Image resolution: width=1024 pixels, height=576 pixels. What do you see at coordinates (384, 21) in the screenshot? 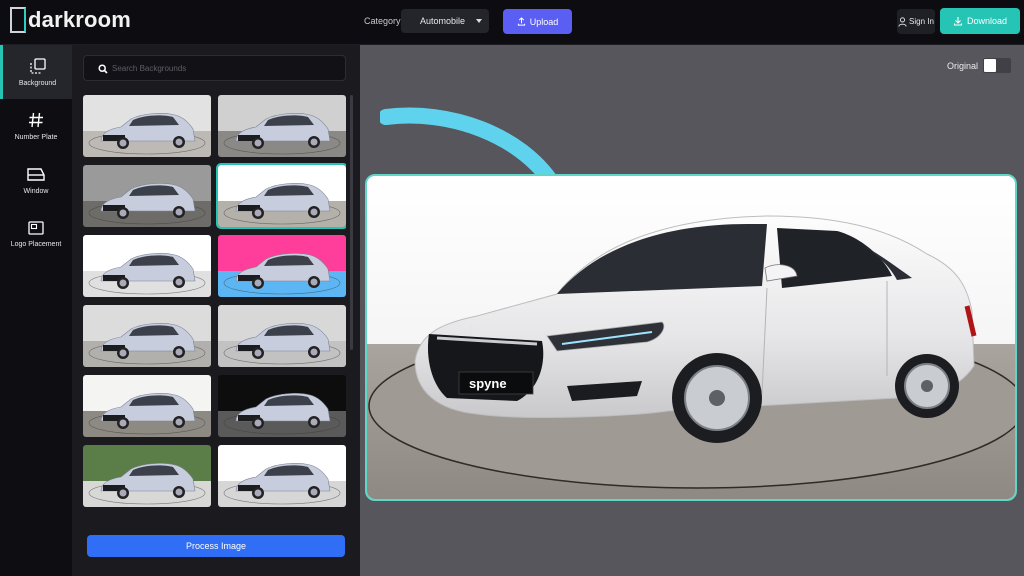
I see `category-label: Category:` at bounding box center [384, 21].